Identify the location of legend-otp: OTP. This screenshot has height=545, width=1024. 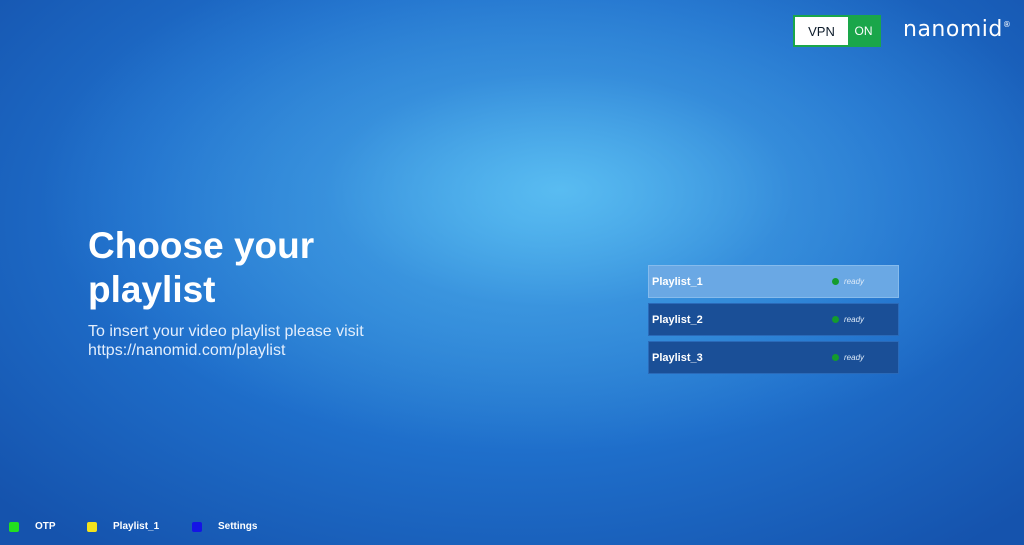
(32, 526).